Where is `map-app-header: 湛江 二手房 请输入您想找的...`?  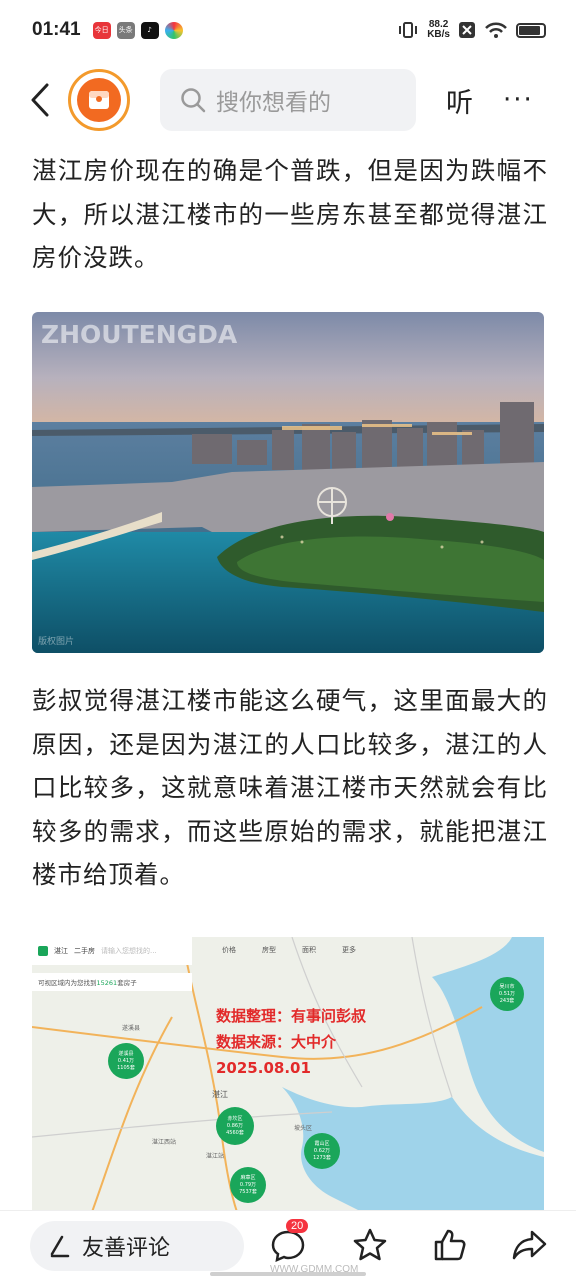 map-app-header: 湛江 二手房 请输入您想找的... is located at coordinates (112, 951).